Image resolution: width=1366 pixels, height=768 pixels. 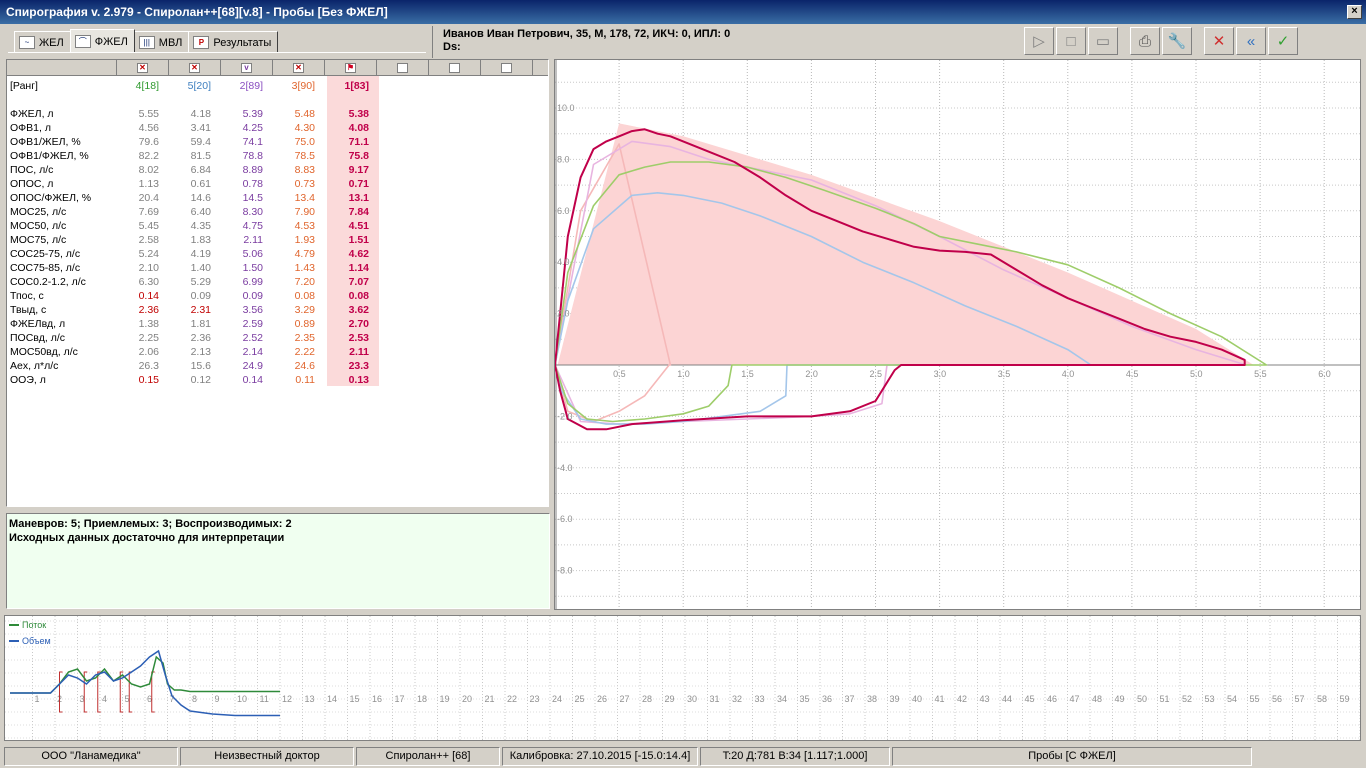 What do you see at coordinates (358, 338) in the screenshot?
I see `row-value: 2.53` at bounding box center [358, 338].